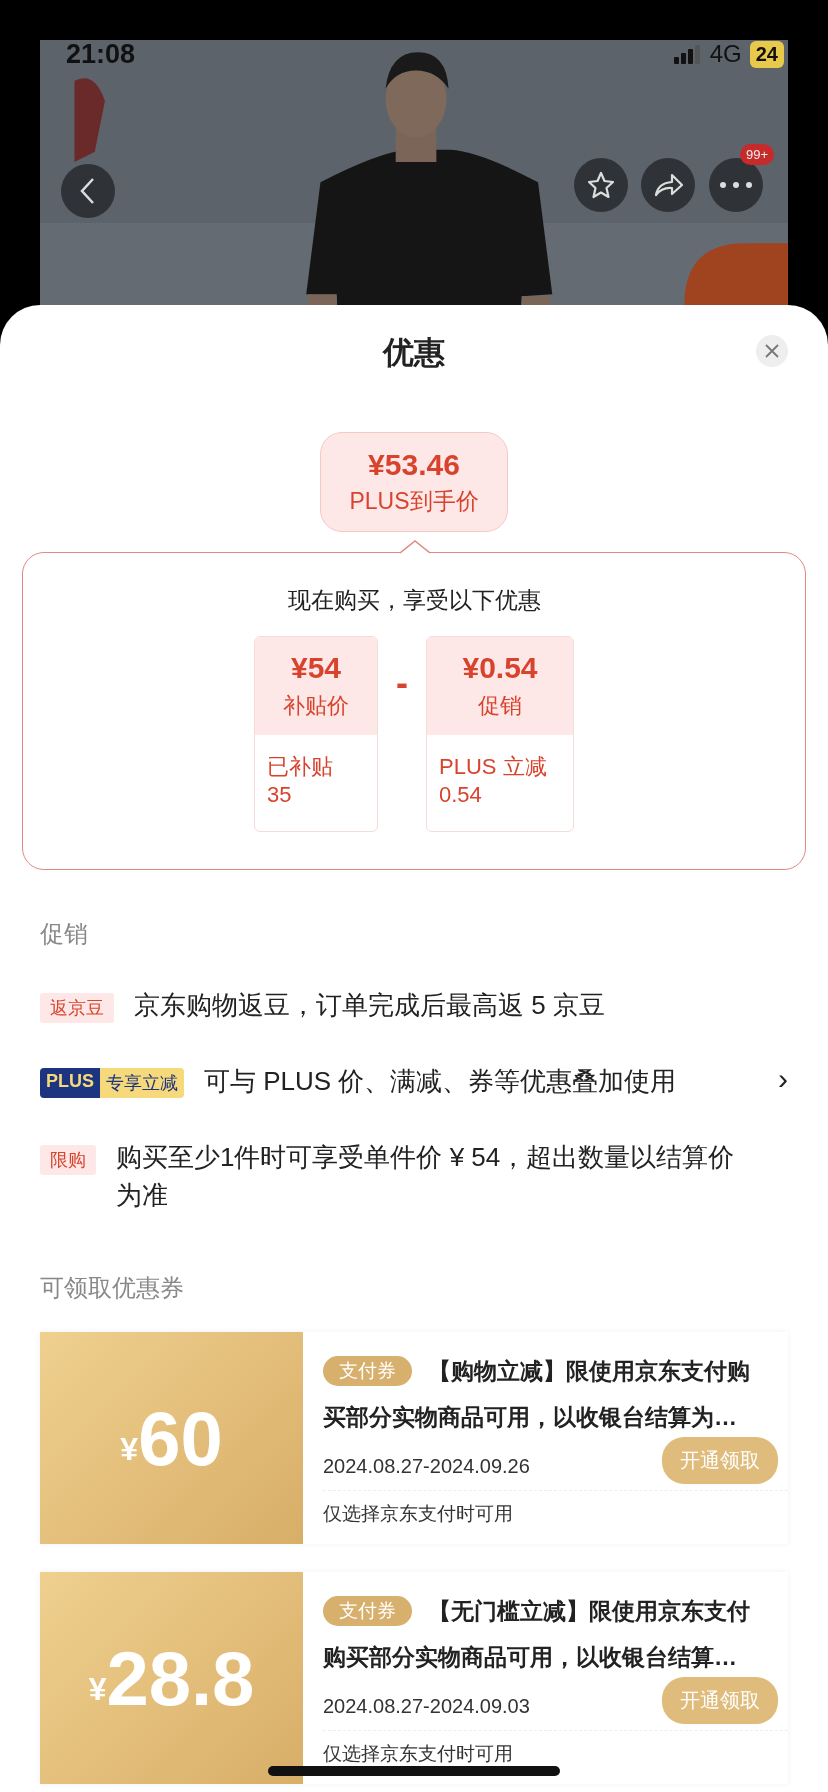 The height and width of the screenshot is (1792, 828). I want to click on card-amount: ¥0.54, so click(500, 668).